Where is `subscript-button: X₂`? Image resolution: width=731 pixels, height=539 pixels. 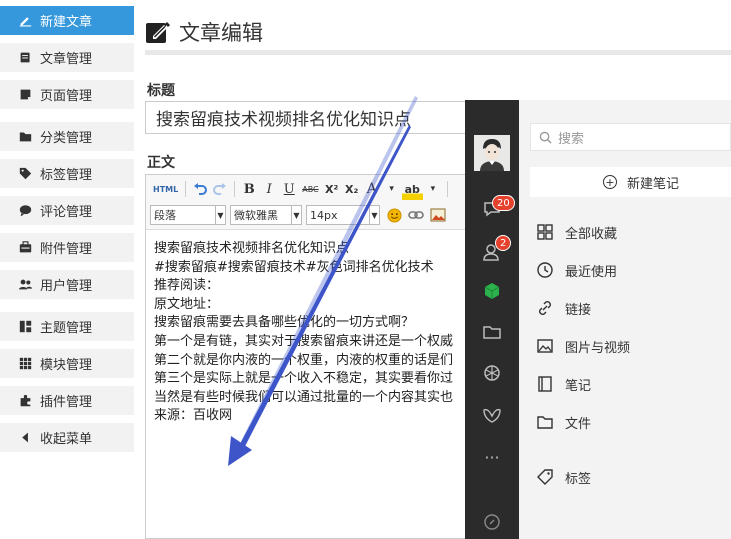 subscript-button: X₂ is located at coordinates (352, 189).